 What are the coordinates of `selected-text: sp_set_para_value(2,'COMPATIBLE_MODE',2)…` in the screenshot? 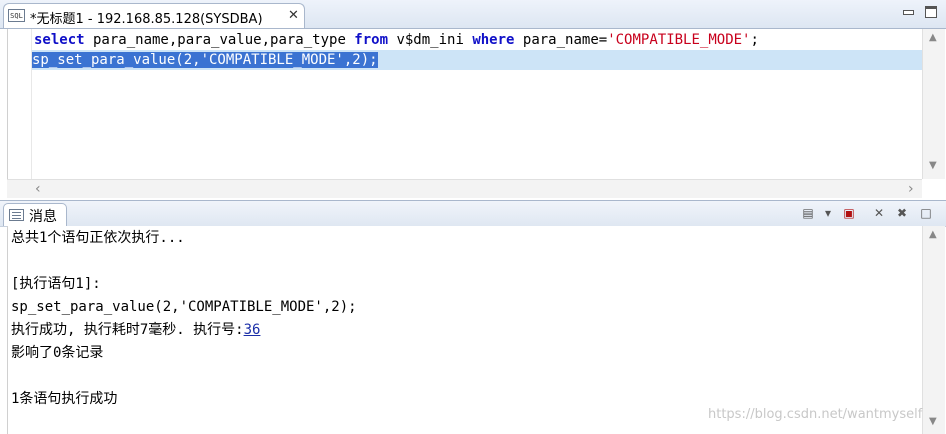 It's located at (205, 60).